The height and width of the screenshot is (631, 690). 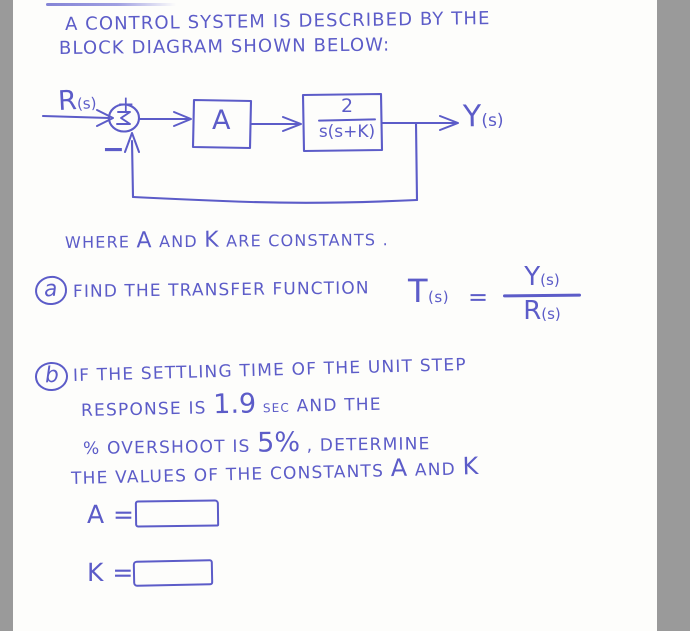 I want to click on fraction-denominator: R(s), so click(x=542, y=311).